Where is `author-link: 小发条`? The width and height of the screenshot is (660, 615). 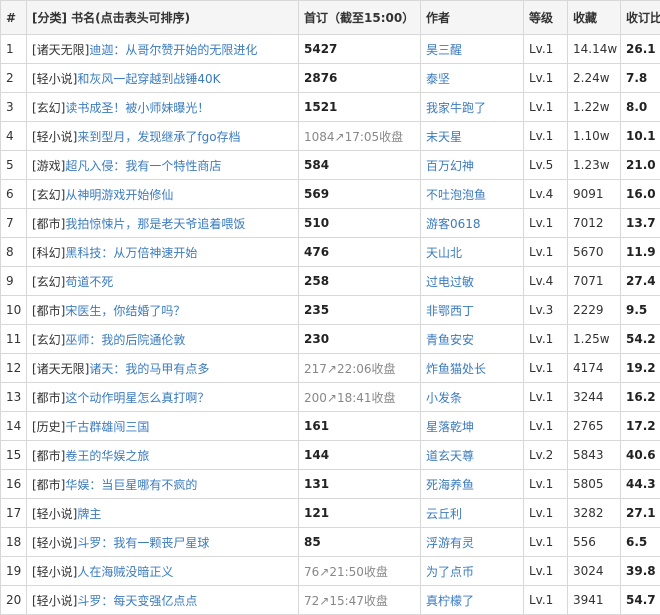 author-link: 小发条 is located at coordinates (472, 397).